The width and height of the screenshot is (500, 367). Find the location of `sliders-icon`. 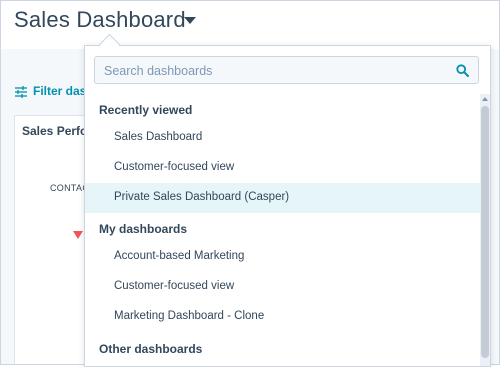

sliders-icon is located at coordinates (21, 92).